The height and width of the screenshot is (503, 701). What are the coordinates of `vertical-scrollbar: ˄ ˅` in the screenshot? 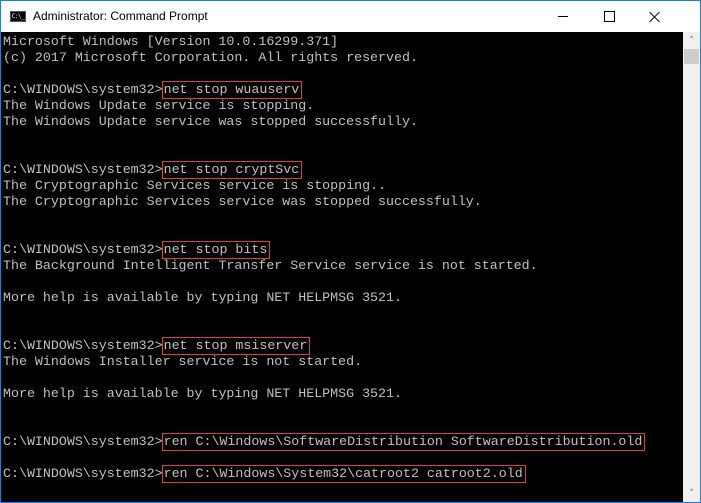 It's located at (691, 267).